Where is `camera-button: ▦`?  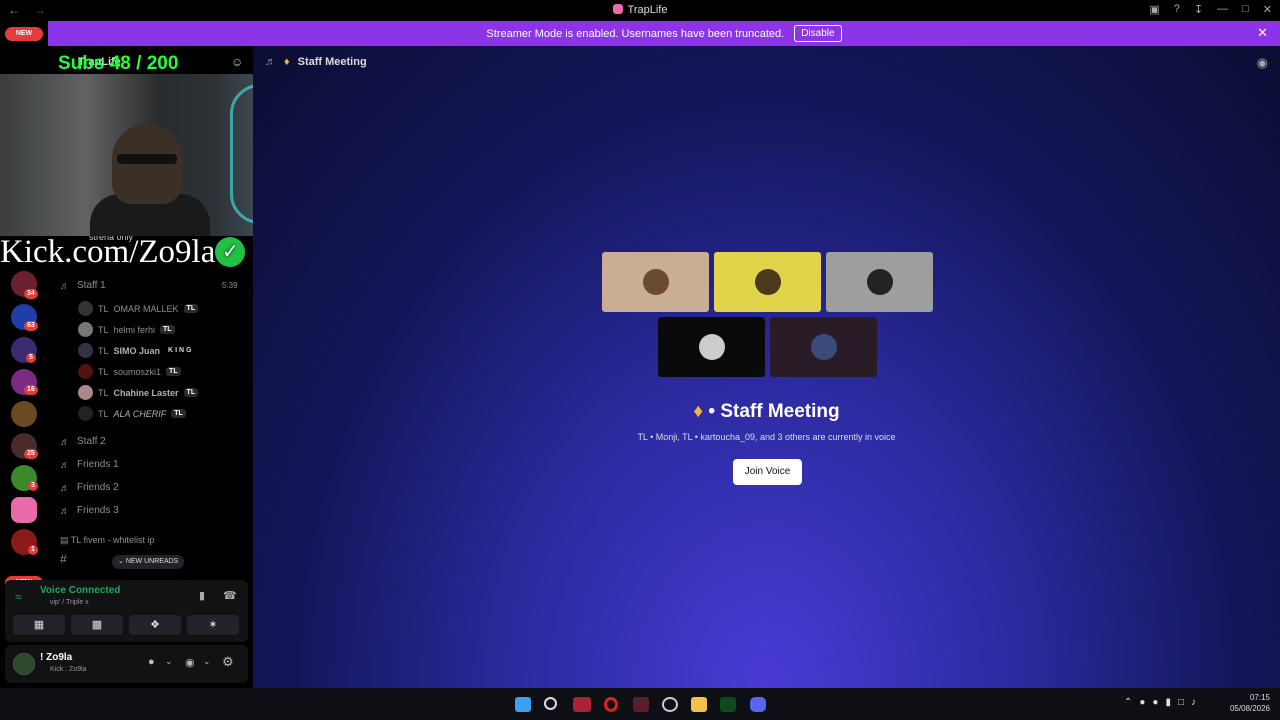 camera-button: ▦ is located at coordinates (39, 625).